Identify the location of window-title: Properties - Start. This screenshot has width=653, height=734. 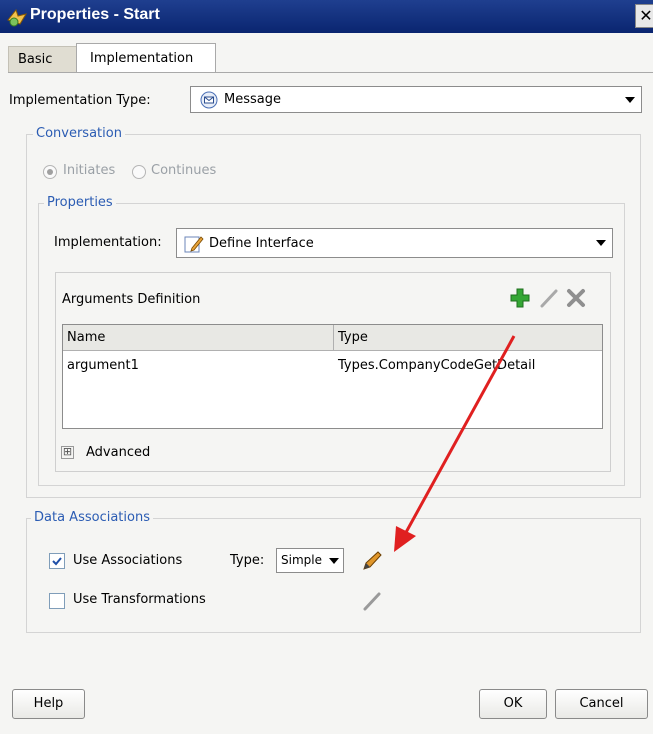
(95, 14).